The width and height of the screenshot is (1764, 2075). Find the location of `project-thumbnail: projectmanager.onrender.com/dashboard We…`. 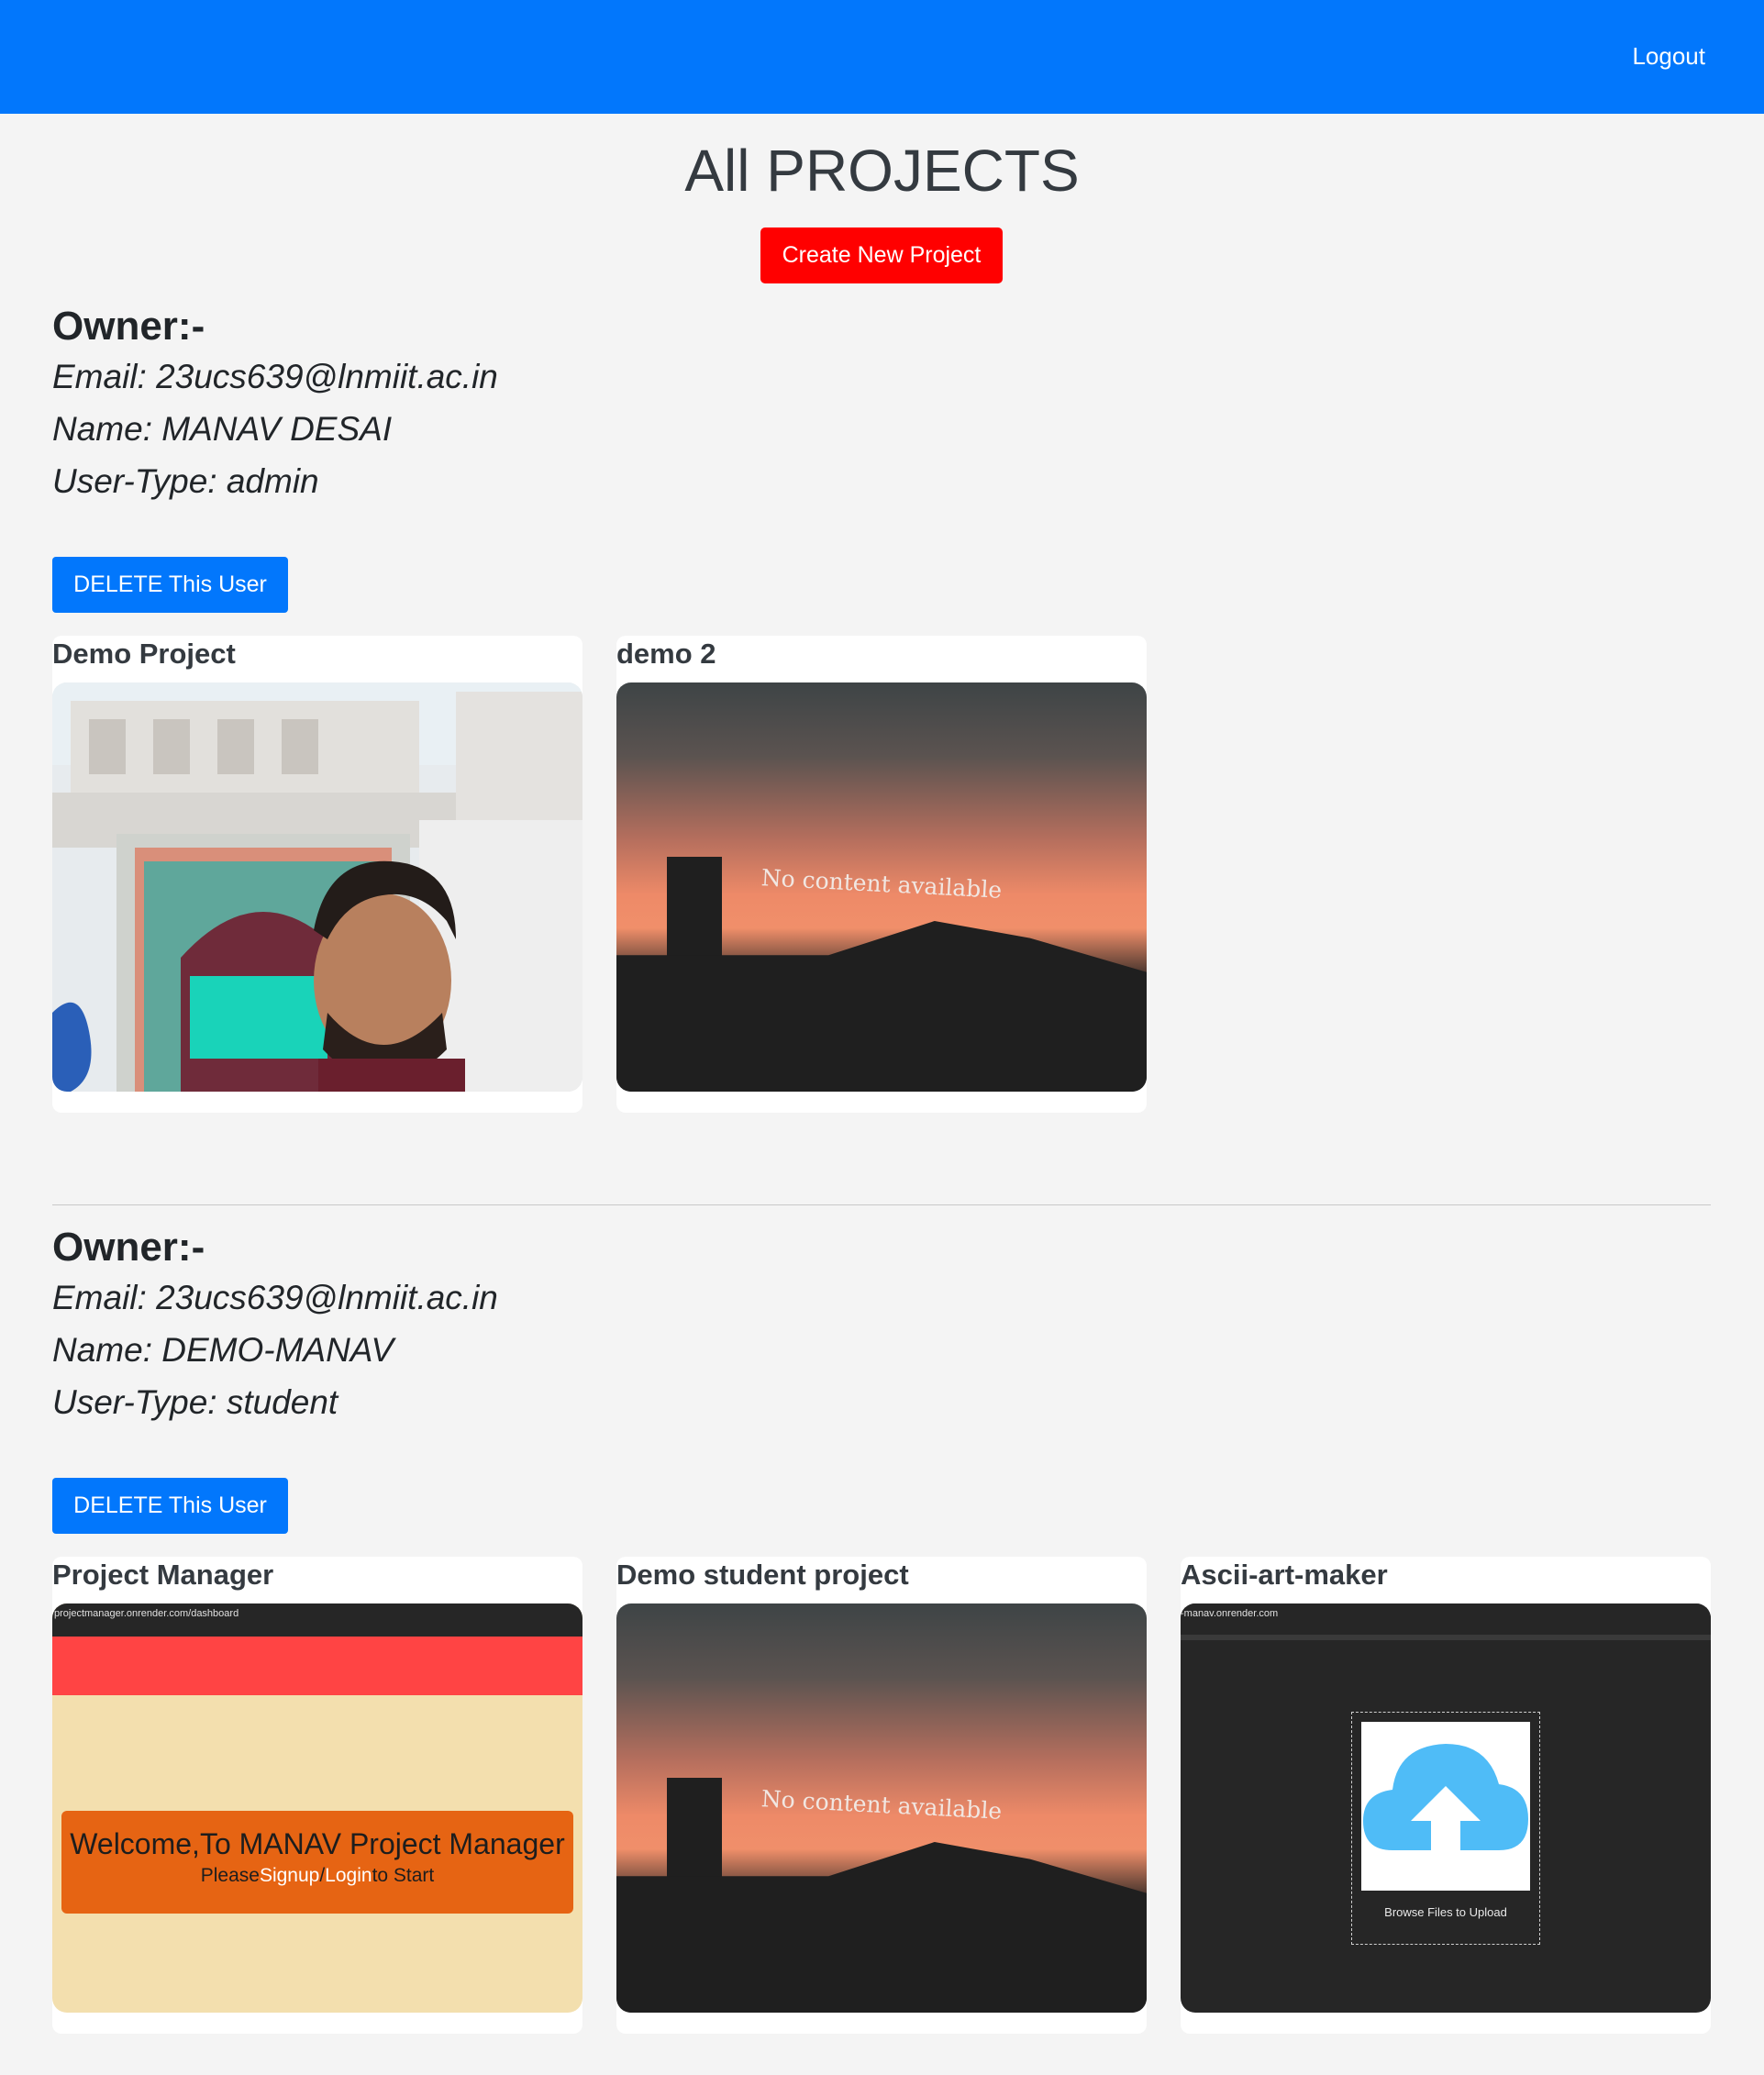

project-thumbnail: projectmanager.onrender.com/dashboard We… is located at coordinates (317, 1808).